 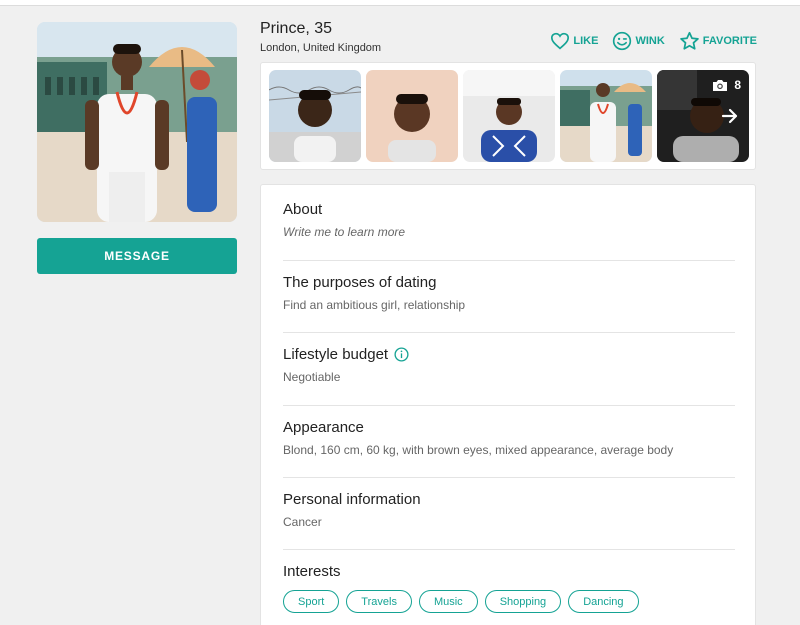 What do you see at coordinates (312, 571) in the screenshot?
I see `interests-title: Interests` at bounding box center [312, 571].